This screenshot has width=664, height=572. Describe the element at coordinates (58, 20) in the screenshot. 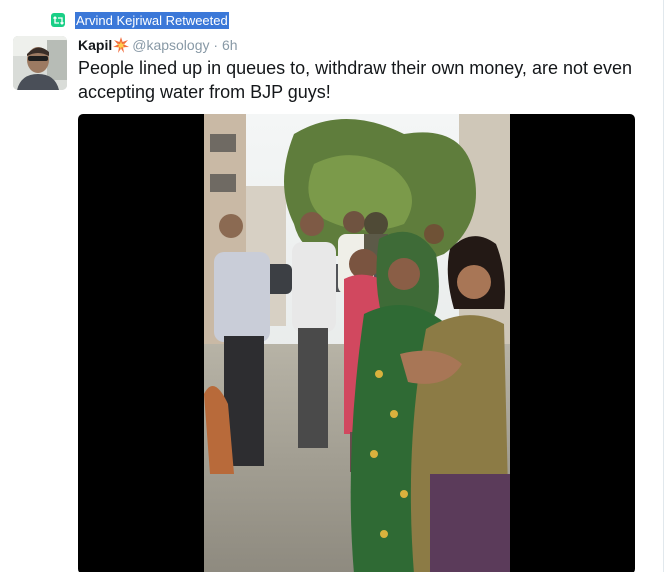

I see `retweet-icon` at that location.